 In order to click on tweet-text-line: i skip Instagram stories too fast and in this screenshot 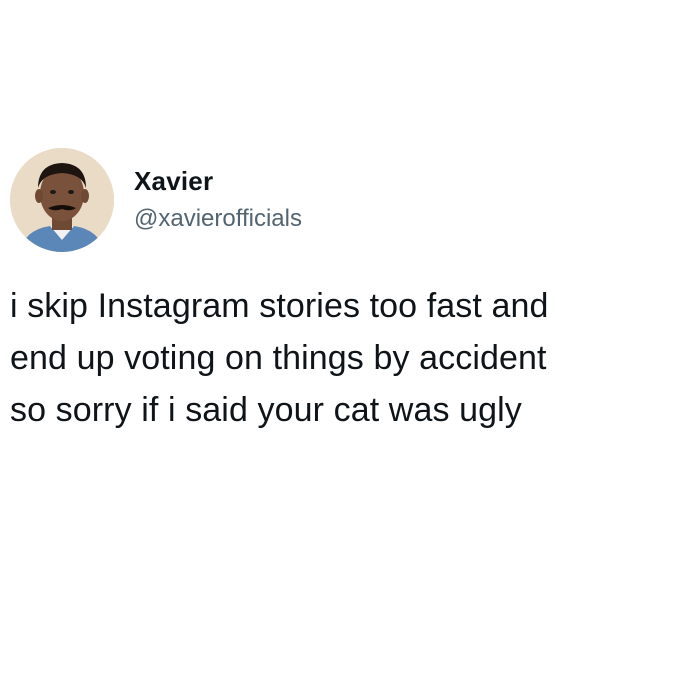, I will do `click(279, 306)`.